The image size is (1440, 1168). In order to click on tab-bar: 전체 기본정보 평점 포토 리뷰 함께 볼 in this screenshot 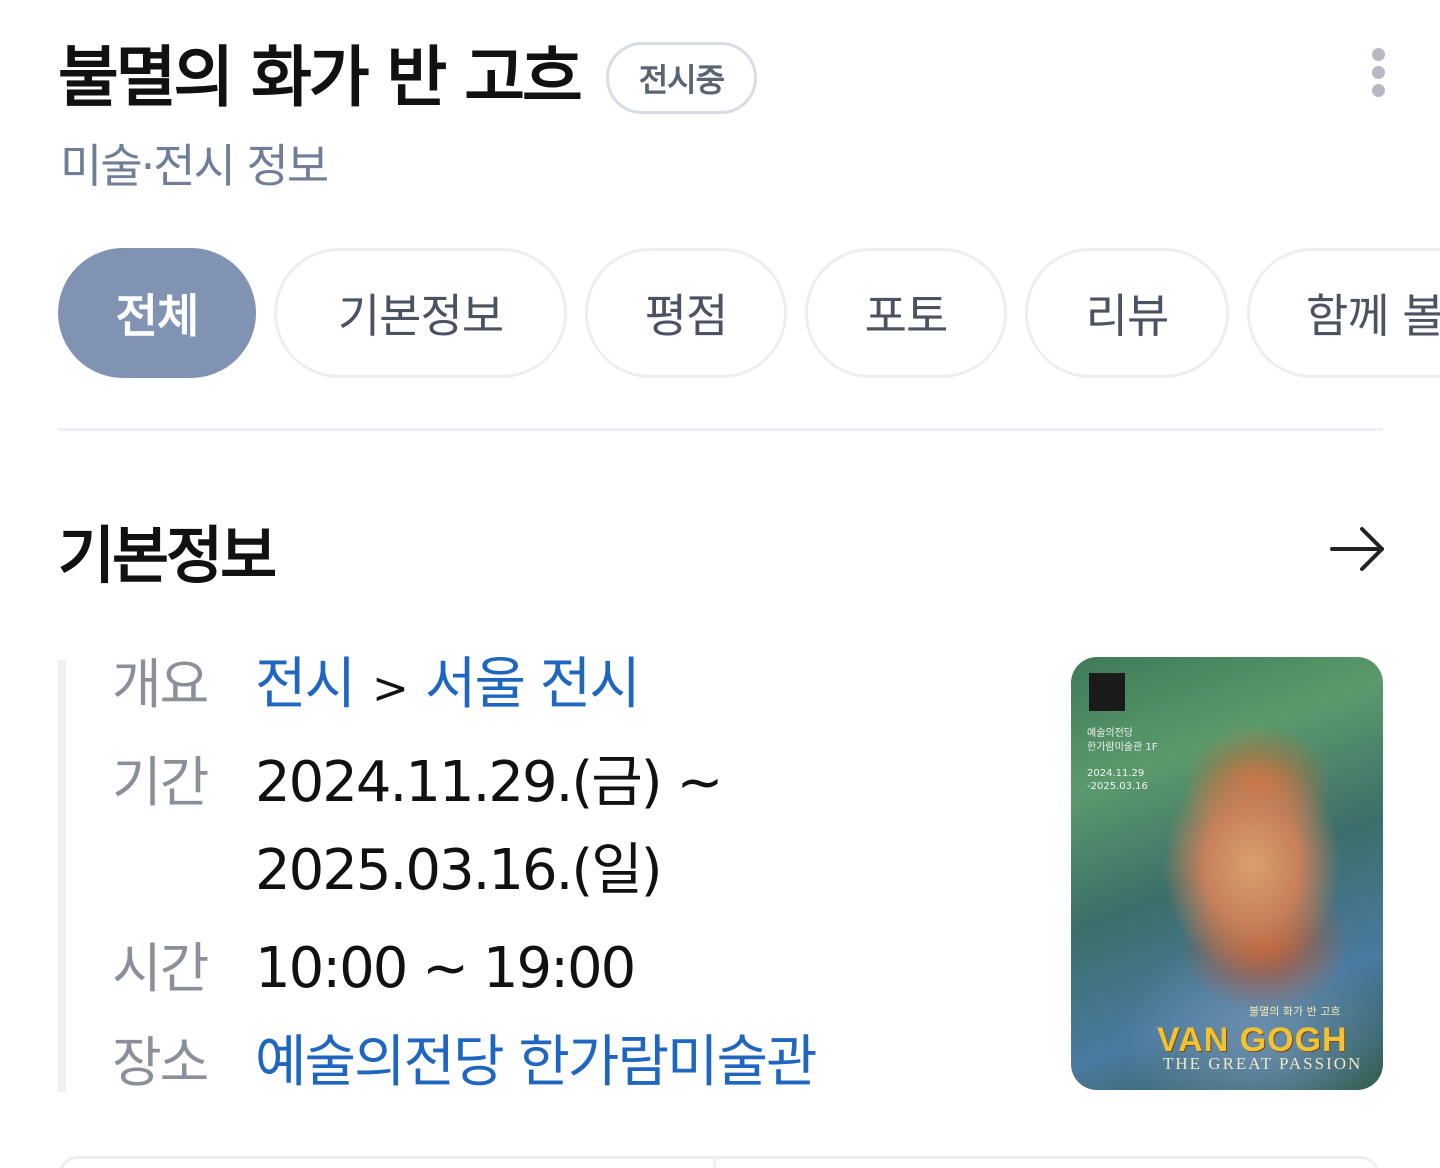, I will do `click(749, 313)`.